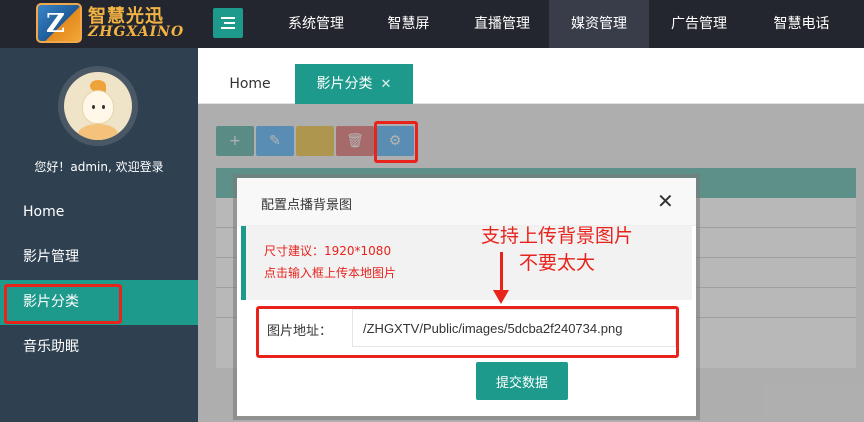 The image size is (864, 422). I want to click on image-url-input, so click(514, 328).